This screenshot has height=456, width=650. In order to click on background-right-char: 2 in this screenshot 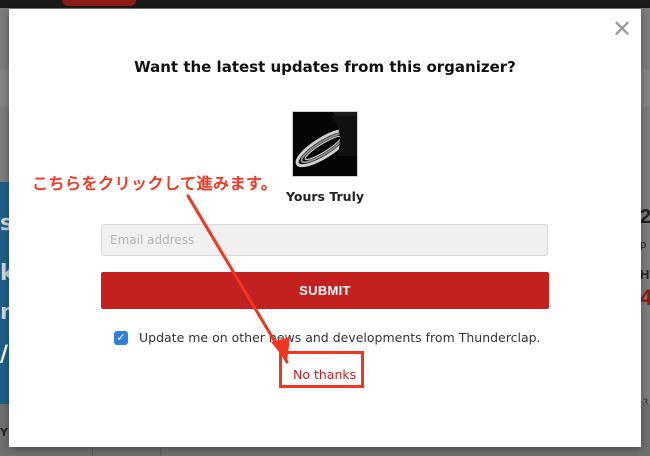, I will do `click(645, 217)`.